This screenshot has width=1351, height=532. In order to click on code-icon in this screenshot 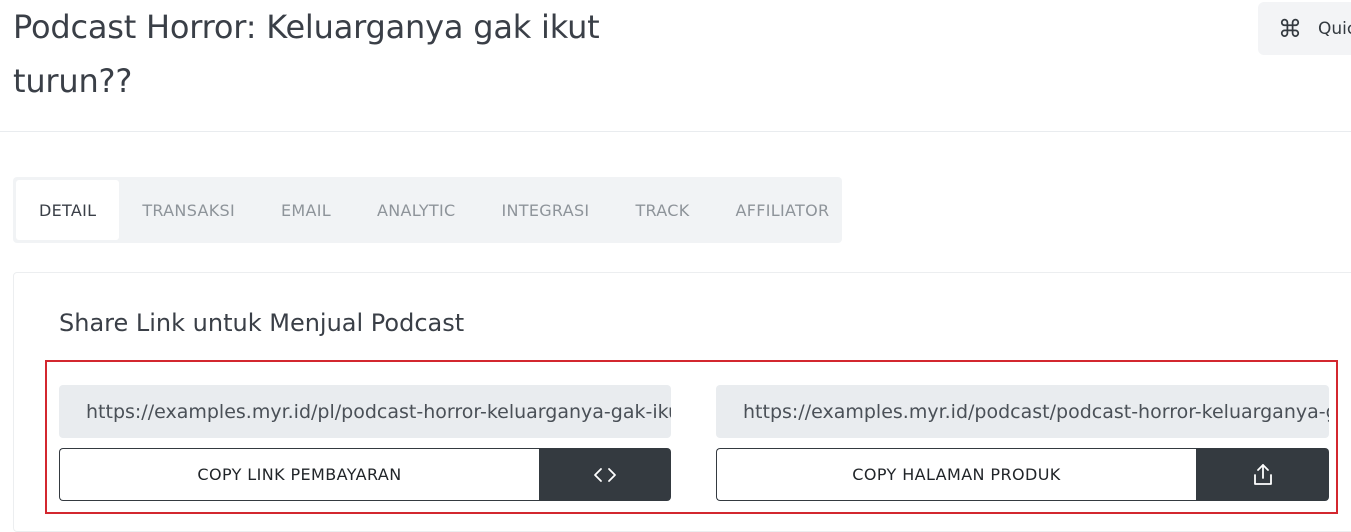, I will do `click(605, 474)`.